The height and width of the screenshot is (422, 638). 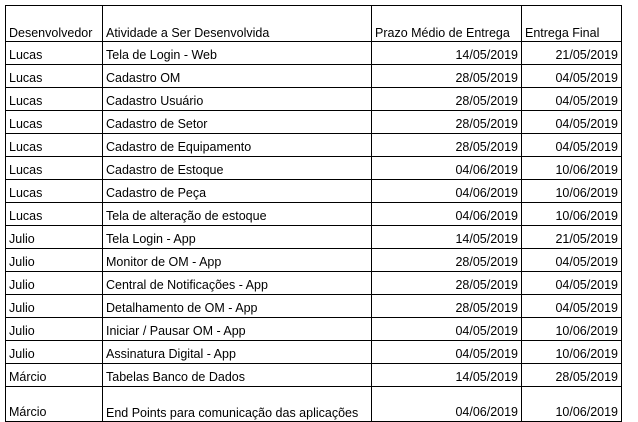 What do you see at coordinates (54, 23) in the screenshot?
I see `header-developer: Desenvolvedor` at bounding box center [54, 23].